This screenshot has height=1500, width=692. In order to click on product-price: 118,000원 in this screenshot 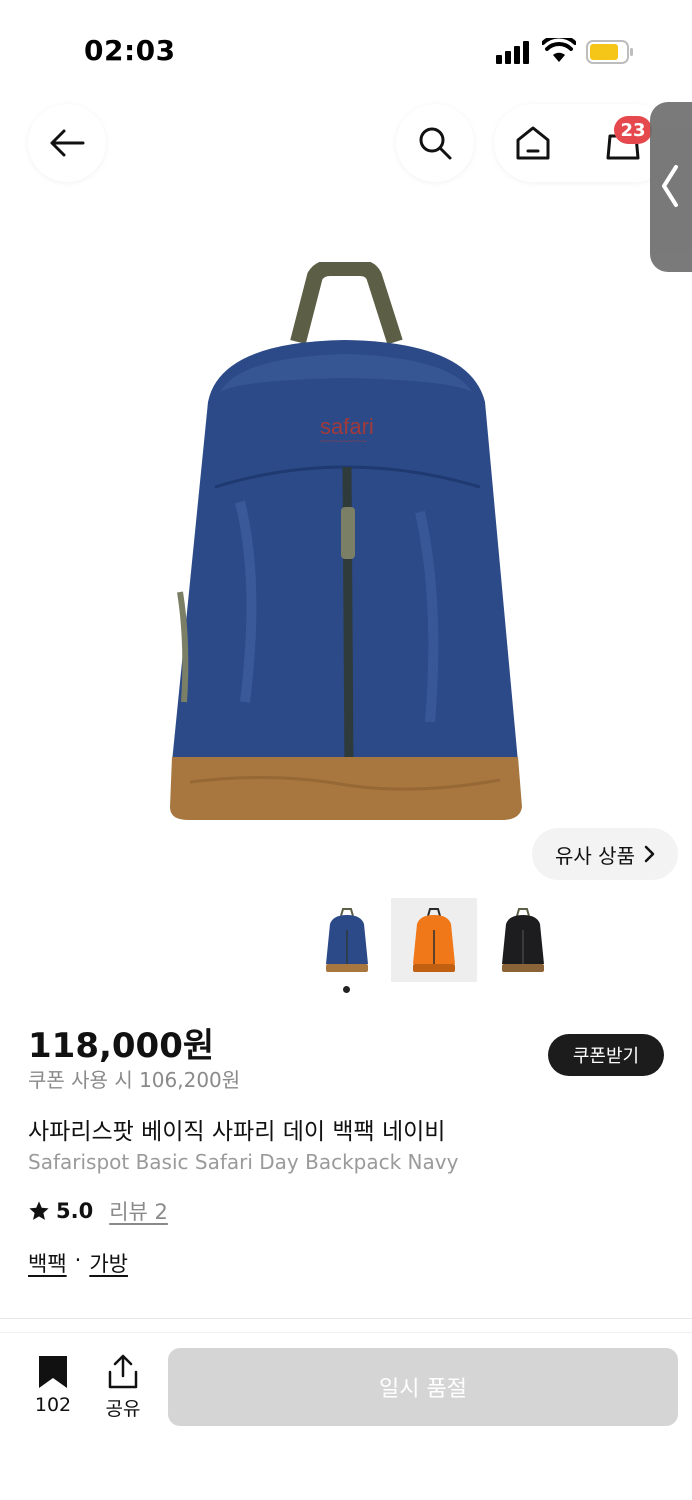, I will do `click(121, 1046)`.